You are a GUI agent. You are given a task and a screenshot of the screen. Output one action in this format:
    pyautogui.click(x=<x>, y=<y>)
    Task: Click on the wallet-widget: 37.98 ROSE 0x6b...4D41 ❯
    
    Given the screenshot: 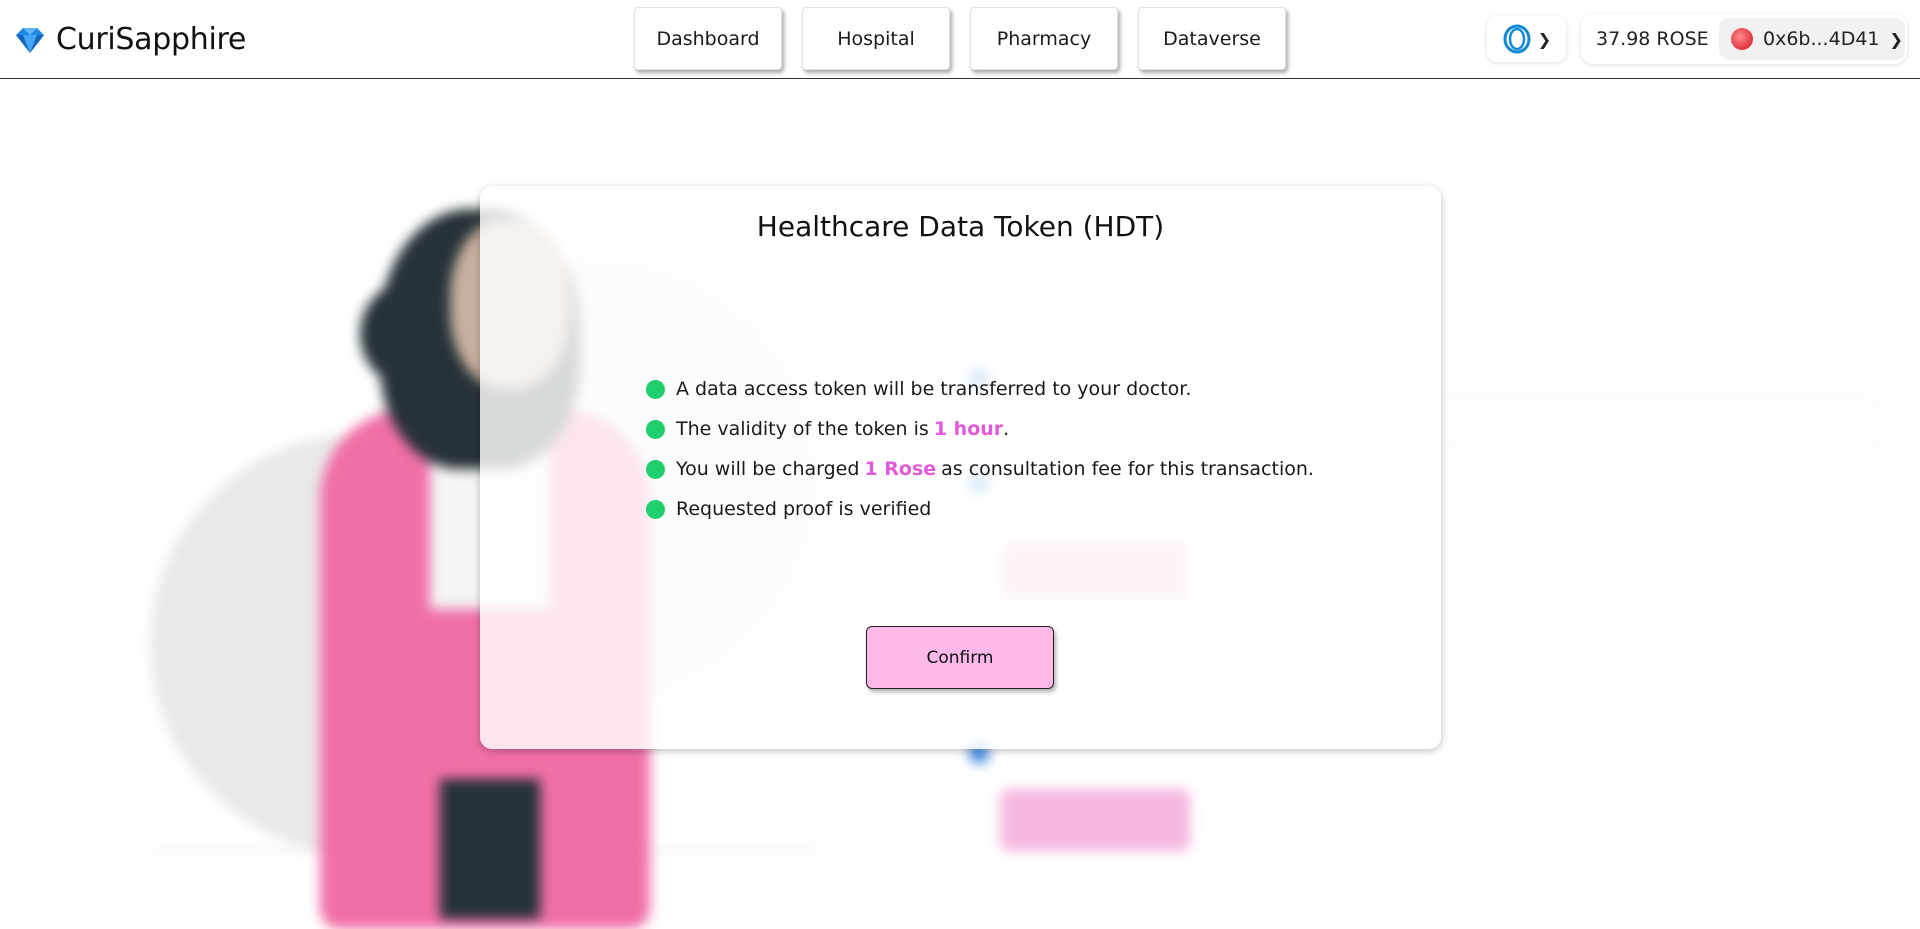 What is the action you would take?
    pyautogui.click(x=1744, y=39)
    